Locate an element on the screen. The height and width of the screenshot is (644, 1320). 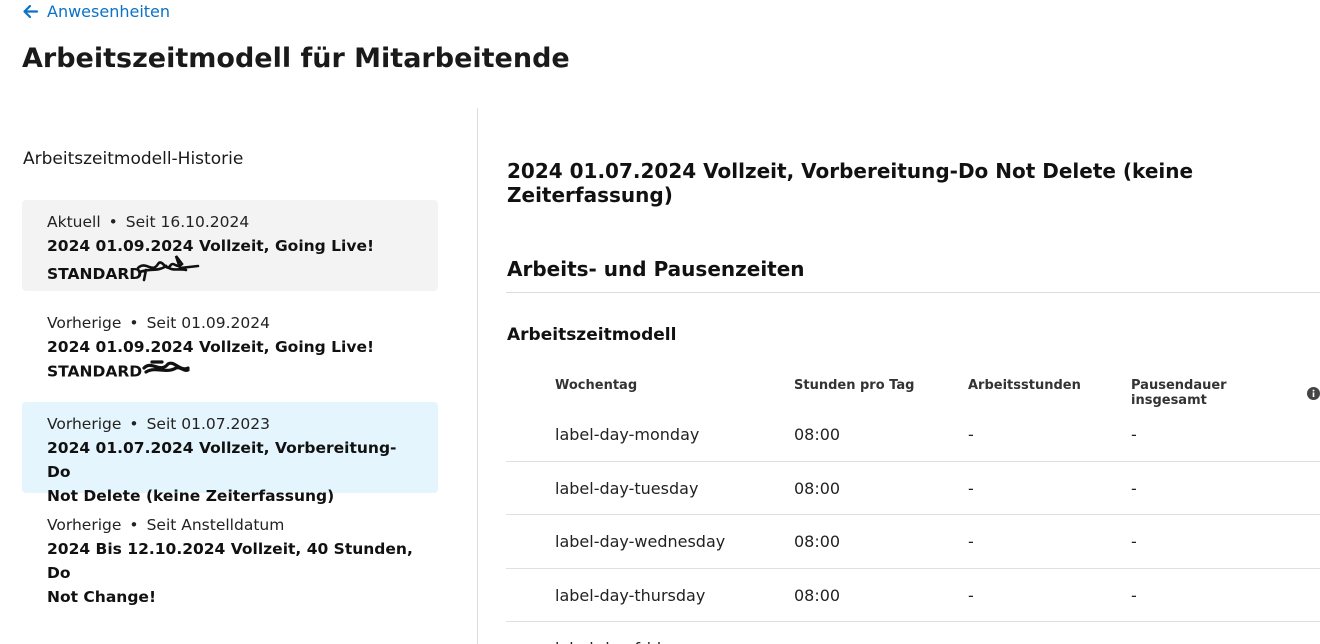
column-header-arbeitsstunden: Arbeitsstunden is located at coordinates (1024, 385).